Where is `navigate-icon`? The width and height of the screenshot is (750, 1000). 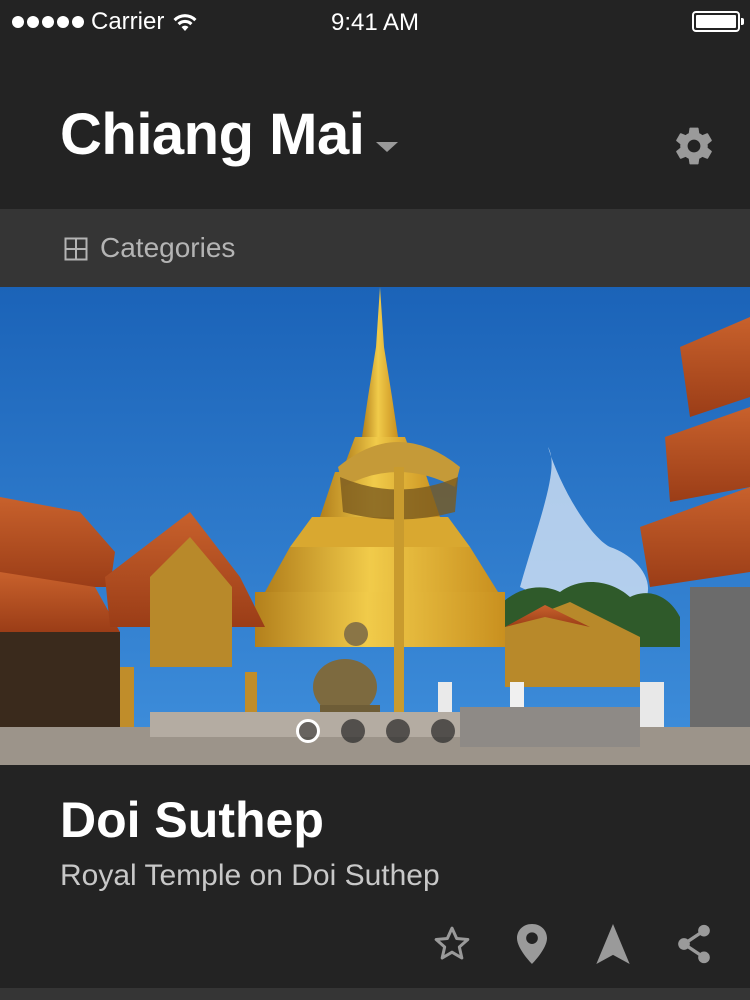
navigate-icon is located at coordinates (613, 944).